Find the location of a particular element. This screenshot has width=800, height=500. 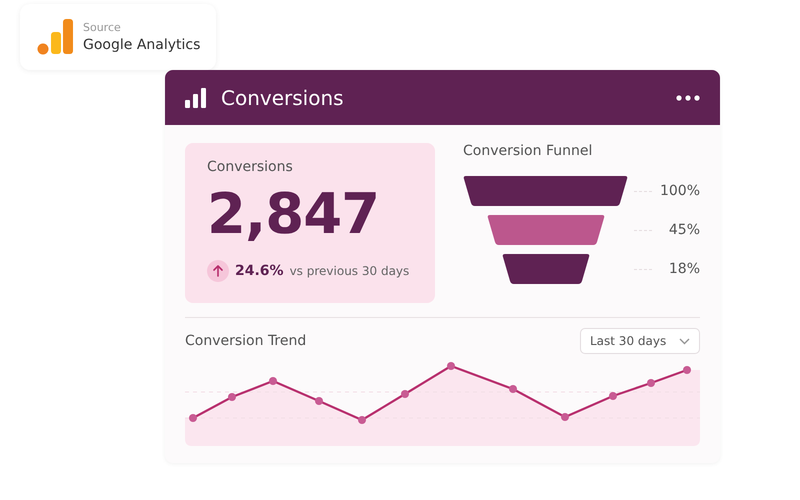

source-name: Google Analytics is located at coordinates (141, 45).